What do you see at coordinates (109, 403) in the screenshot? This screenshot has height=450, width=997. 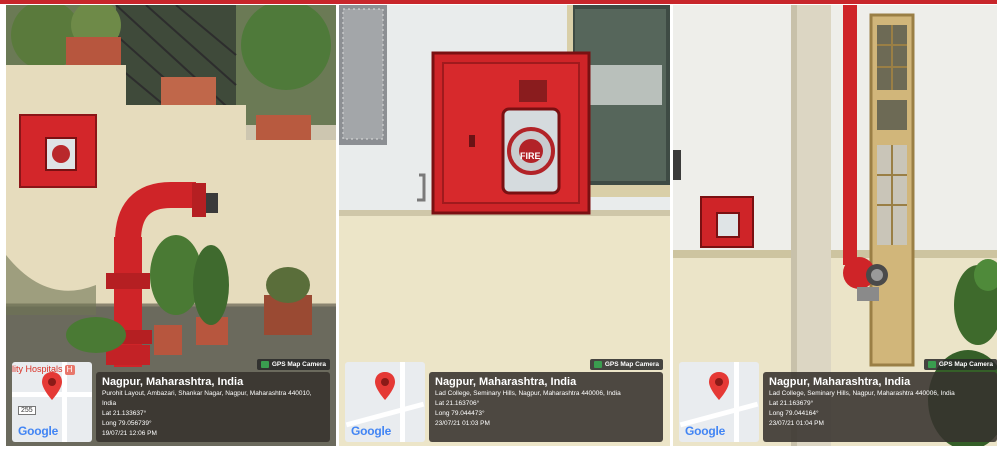 I see `location-address-cont: India` at bounding box center [109, 403].